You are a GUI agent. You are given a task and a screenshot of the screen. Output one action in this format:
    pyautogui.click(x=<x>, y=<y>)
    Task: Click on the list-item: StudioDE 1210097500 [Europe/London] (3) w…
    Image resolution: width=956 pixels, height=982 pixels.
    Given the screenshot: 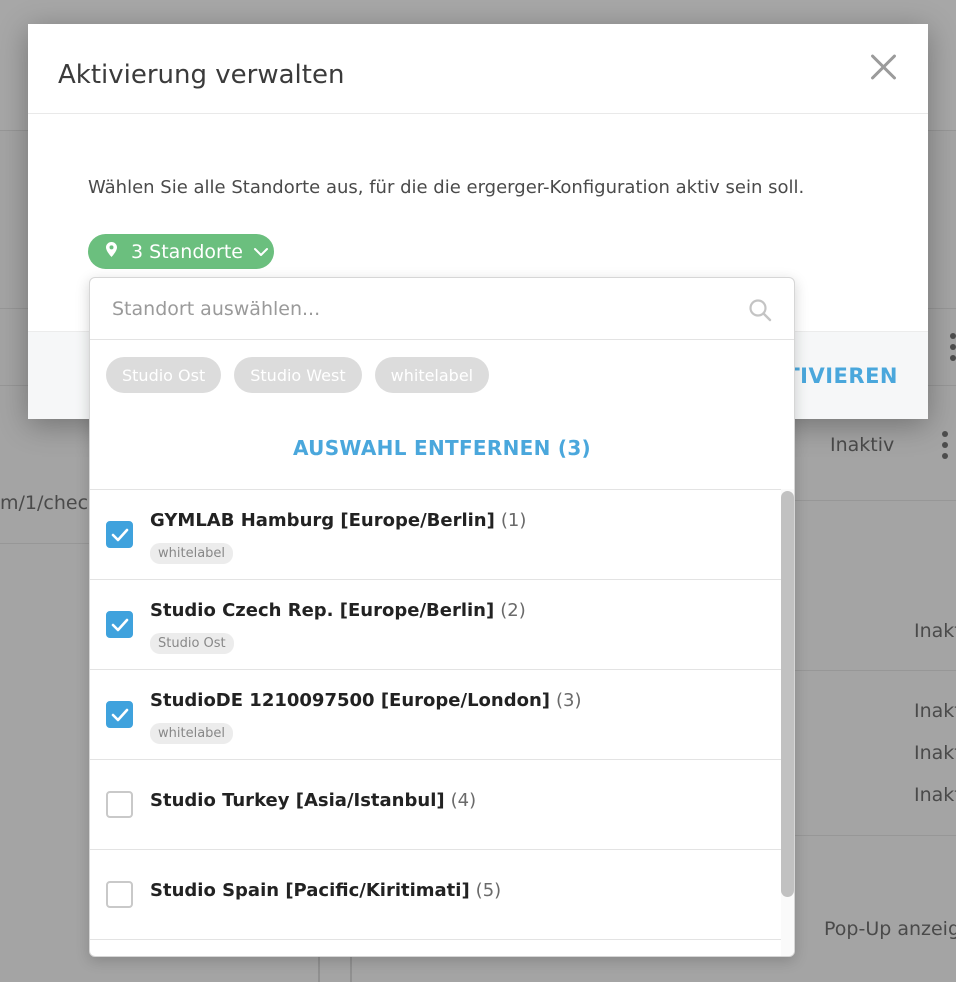 What is the action you would take?
    pyautogui.click(x=435, y=715)
    